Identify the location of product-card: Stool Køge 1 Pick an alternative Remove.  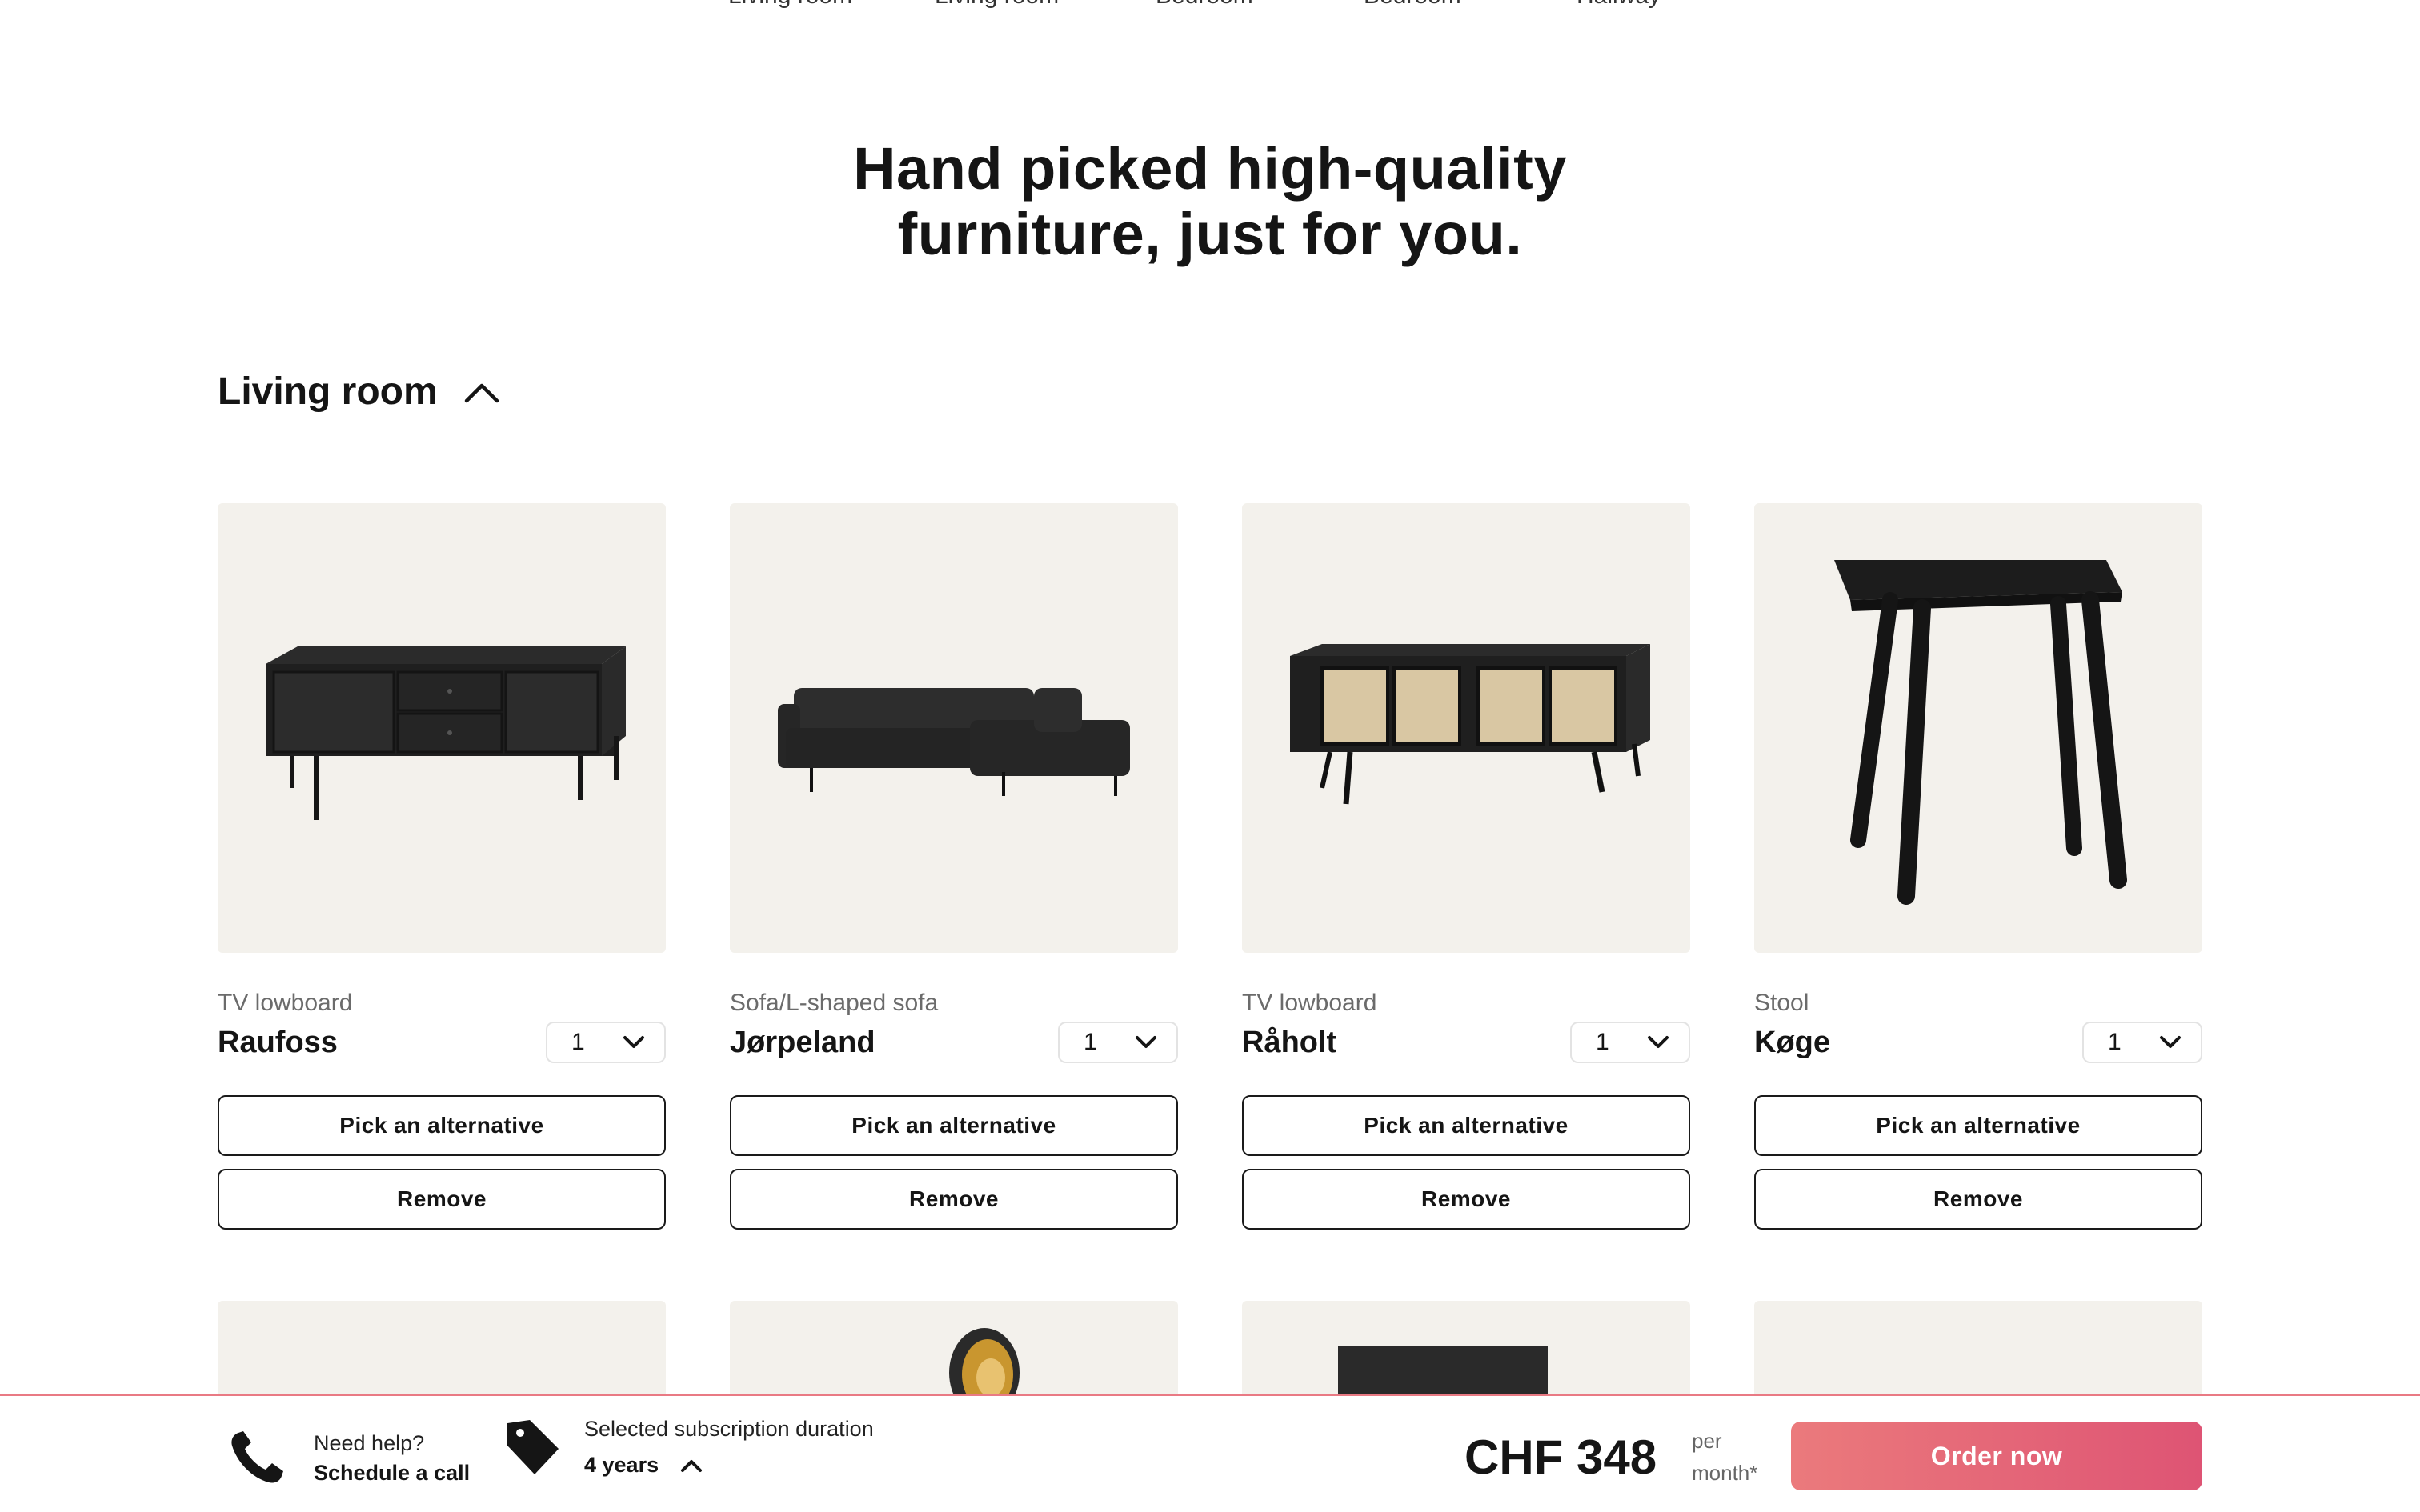
(1978, 866).